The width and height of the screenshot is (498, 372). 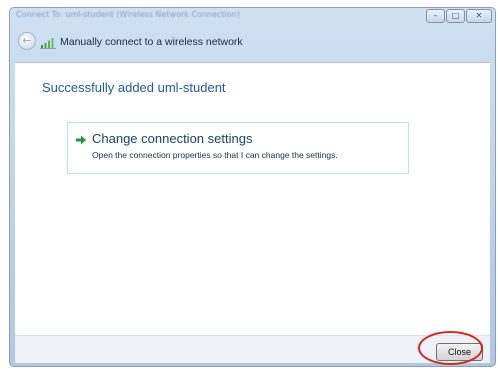 I want to click on maximize-button: □, so click(x=455, y=16).